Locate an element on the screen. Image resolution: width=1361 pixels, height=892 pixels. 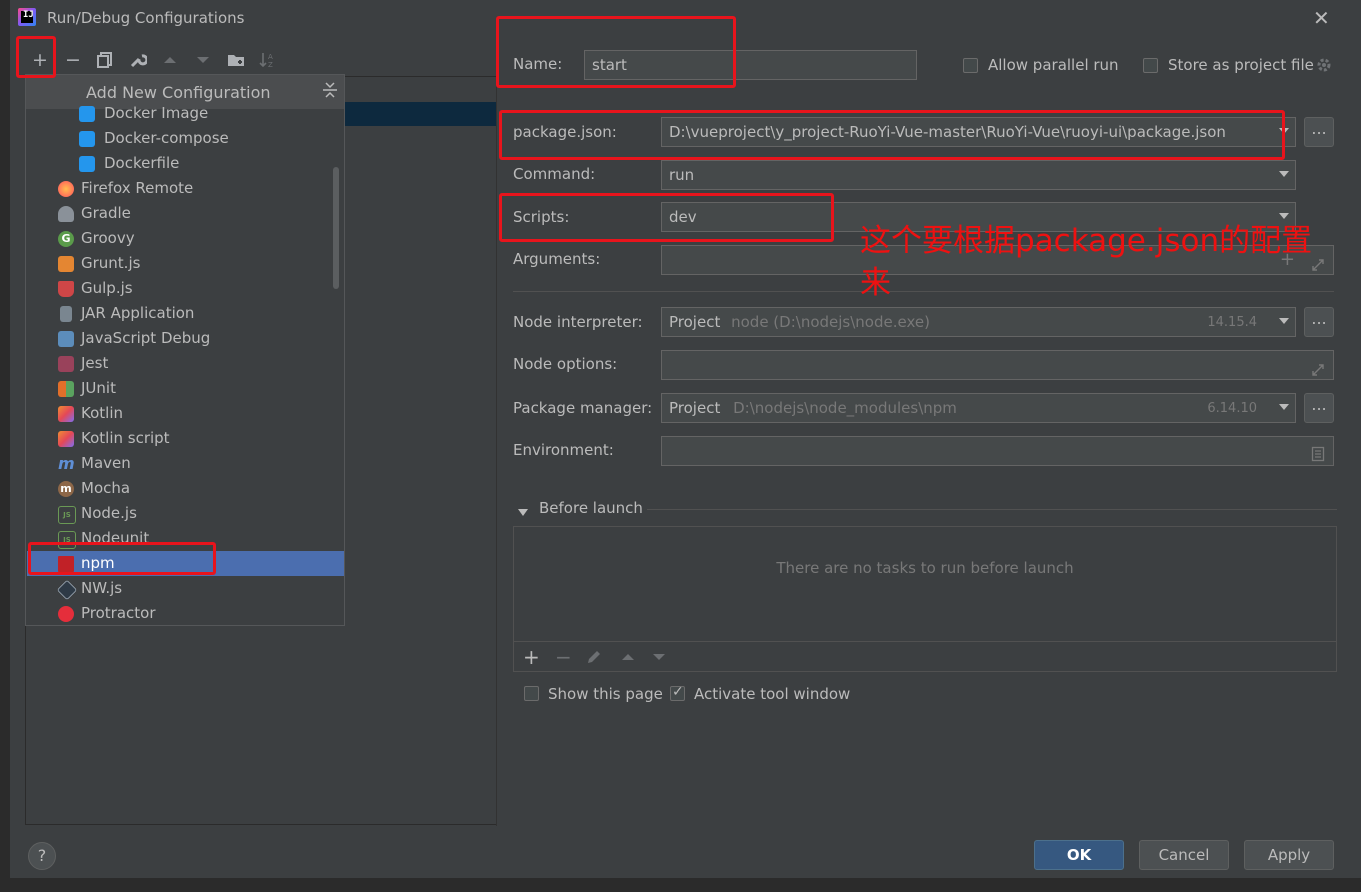
package-manager-label: Package manager: is located at coordinates (583, 408).